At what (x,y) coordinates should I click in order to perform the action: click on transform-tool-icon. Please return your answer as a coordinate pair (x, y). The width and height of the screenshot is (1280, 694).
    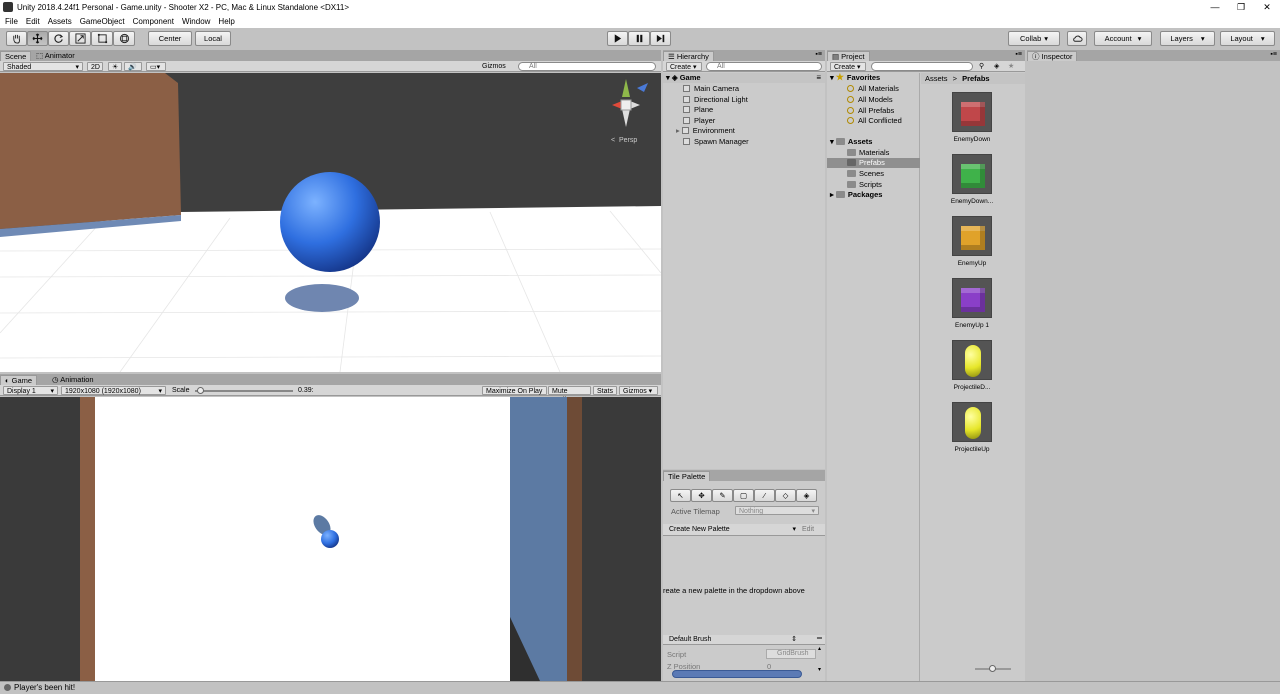
    Looking at the image, I should click on (124, 38).